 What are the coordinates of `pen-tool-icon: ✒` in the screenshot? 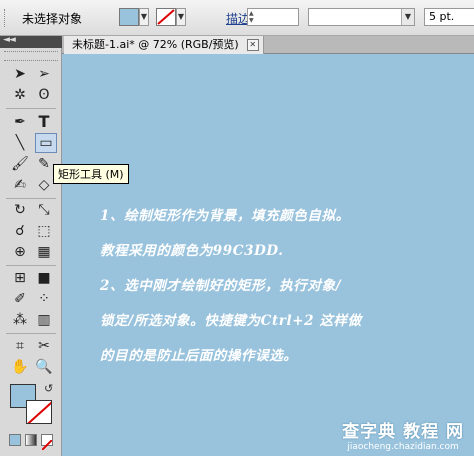 It's located at (20, 122).